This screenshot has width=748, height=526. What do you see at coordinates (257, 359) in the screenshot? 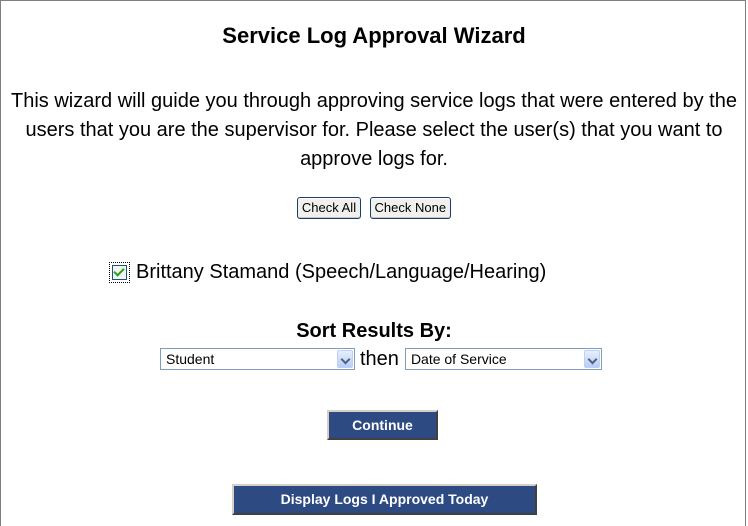
I see `sort-first-select: Student` at bounding box center [257, 359].